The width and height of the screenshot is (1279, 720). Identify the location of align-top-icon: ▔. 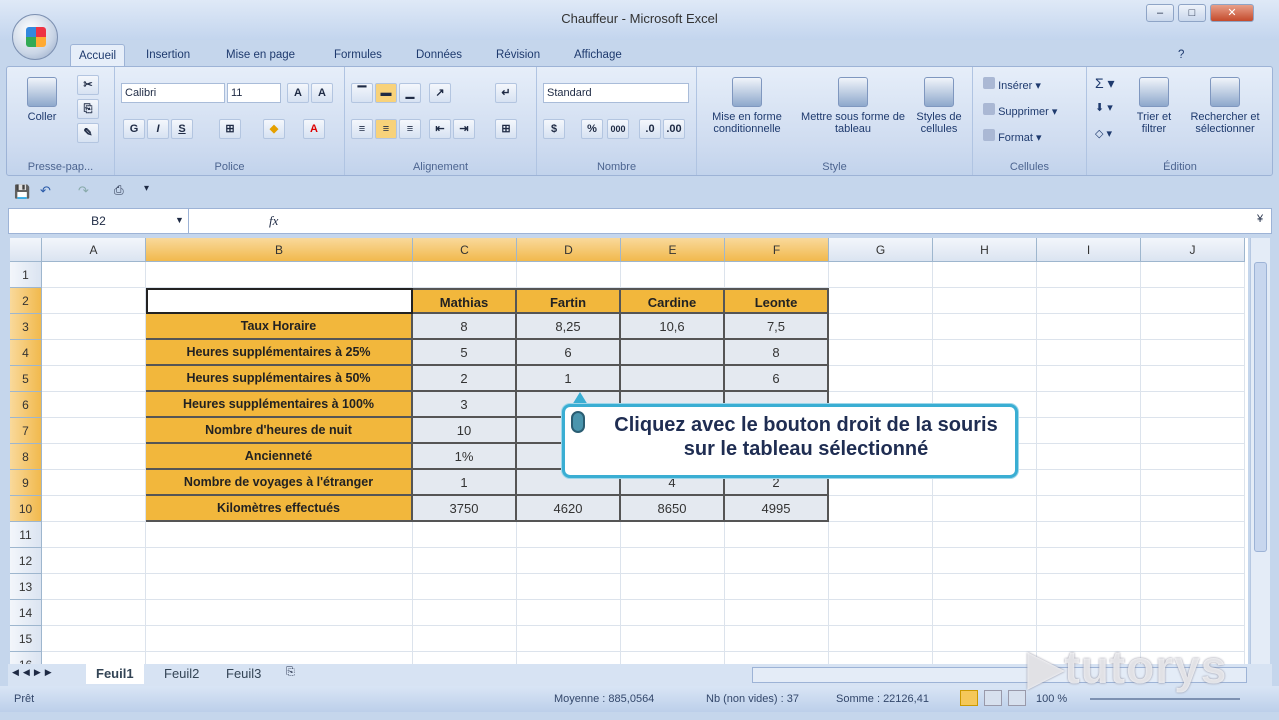
(362, 93).